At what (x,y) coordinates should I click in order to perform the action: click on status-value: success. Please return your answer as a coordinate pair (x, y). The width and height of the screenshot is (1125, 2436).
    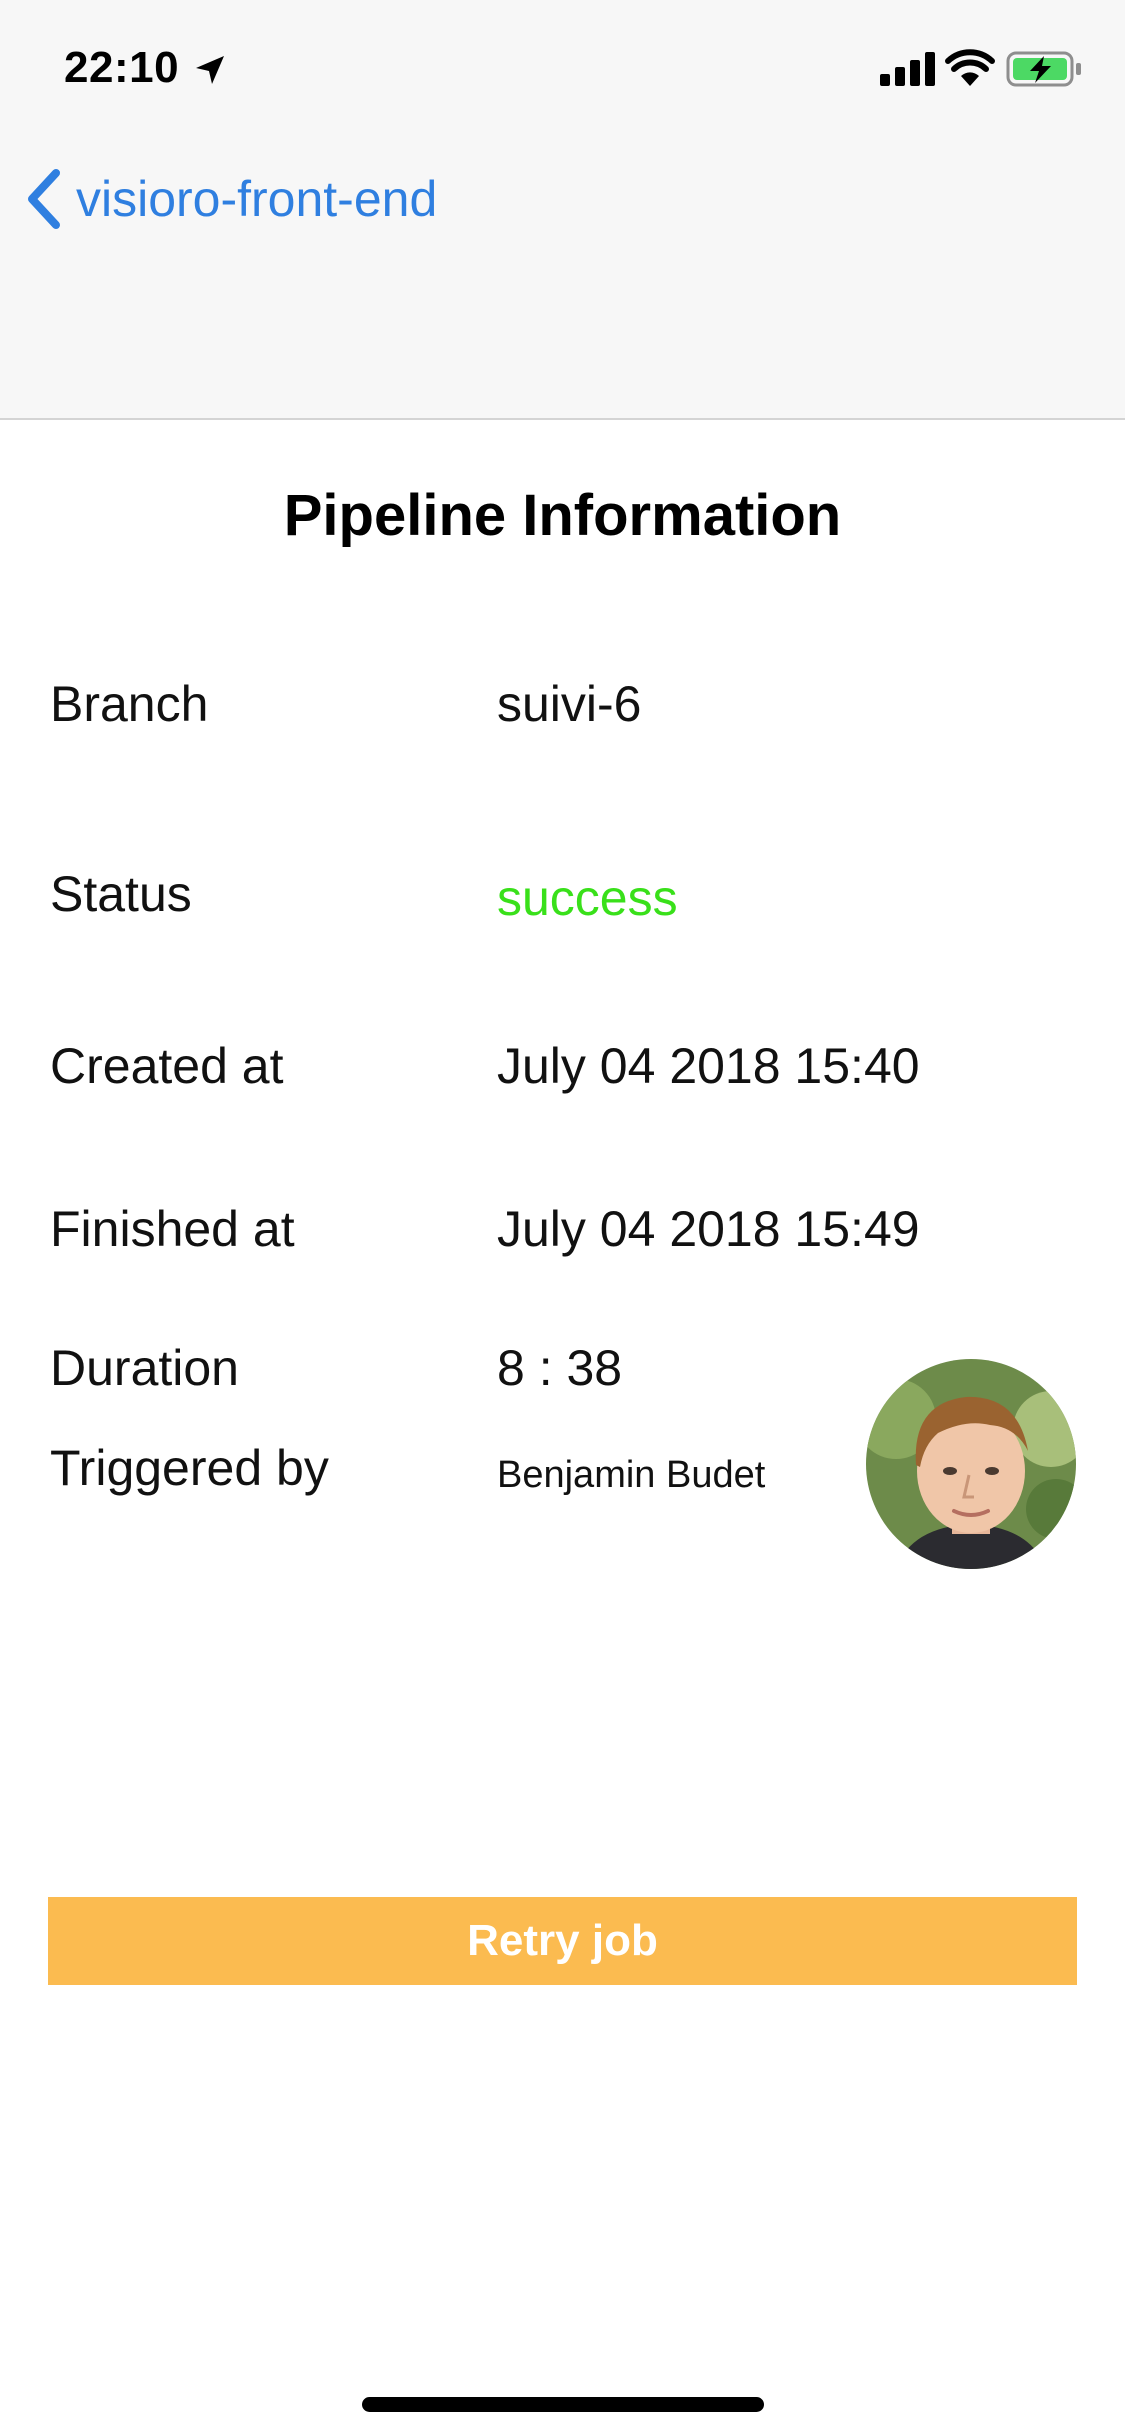
    Looking at the image, I should click on (587, 898).